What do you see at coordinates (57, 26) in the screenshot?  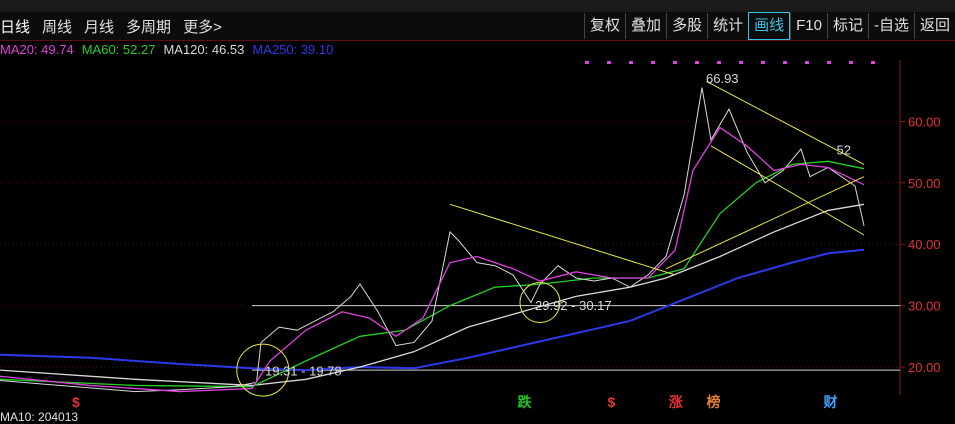 I see `tab-weekly: 周线` at bounding box center [57, 26].